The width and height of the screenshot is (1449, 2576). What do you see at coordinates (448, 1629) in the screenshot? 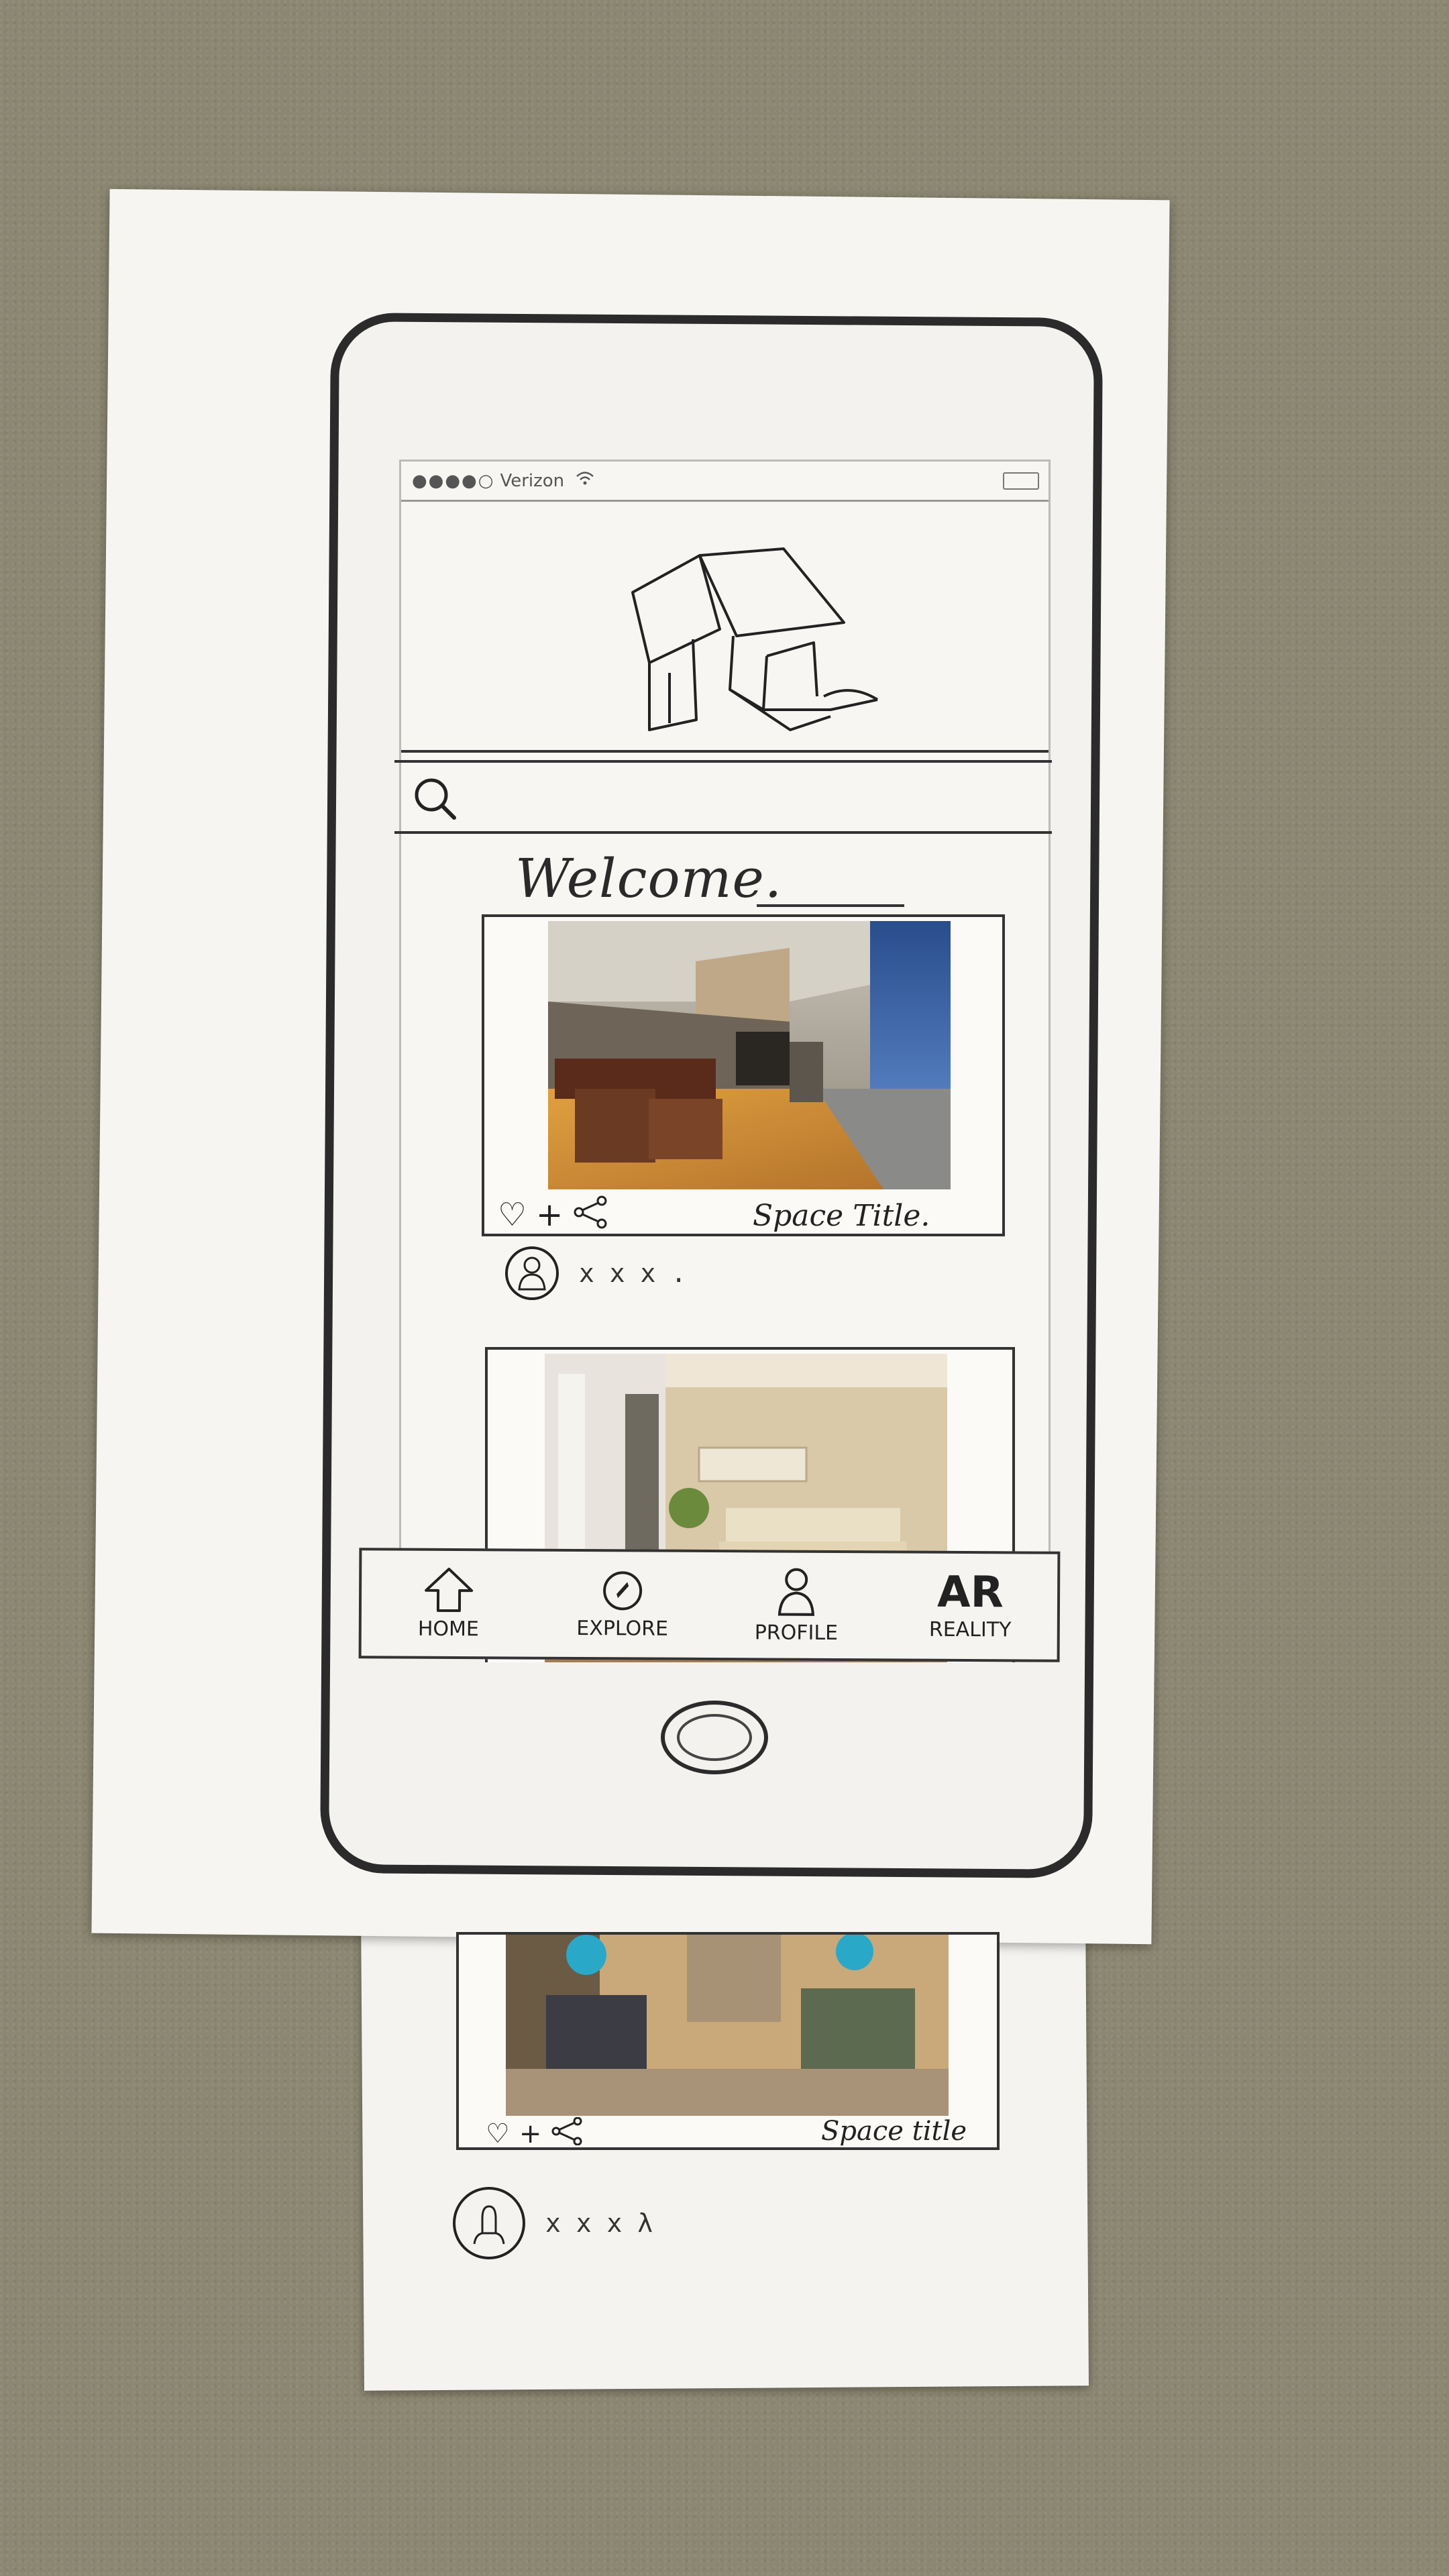
I see `tab-label: HOME` at bounding box center [448, 1629].